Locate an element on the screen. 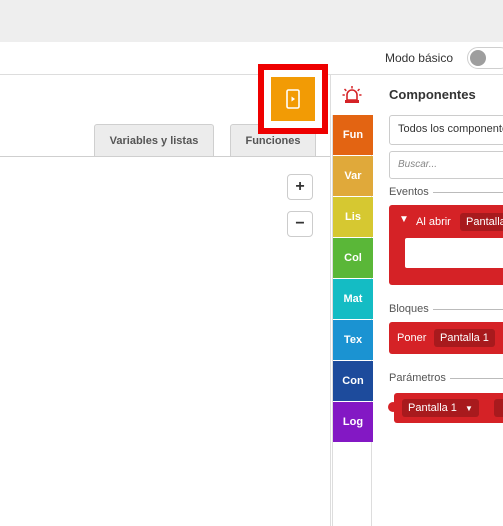 This screenshot has width=503, height=526. poner-label: Poner is located at coordinates (412, 338).